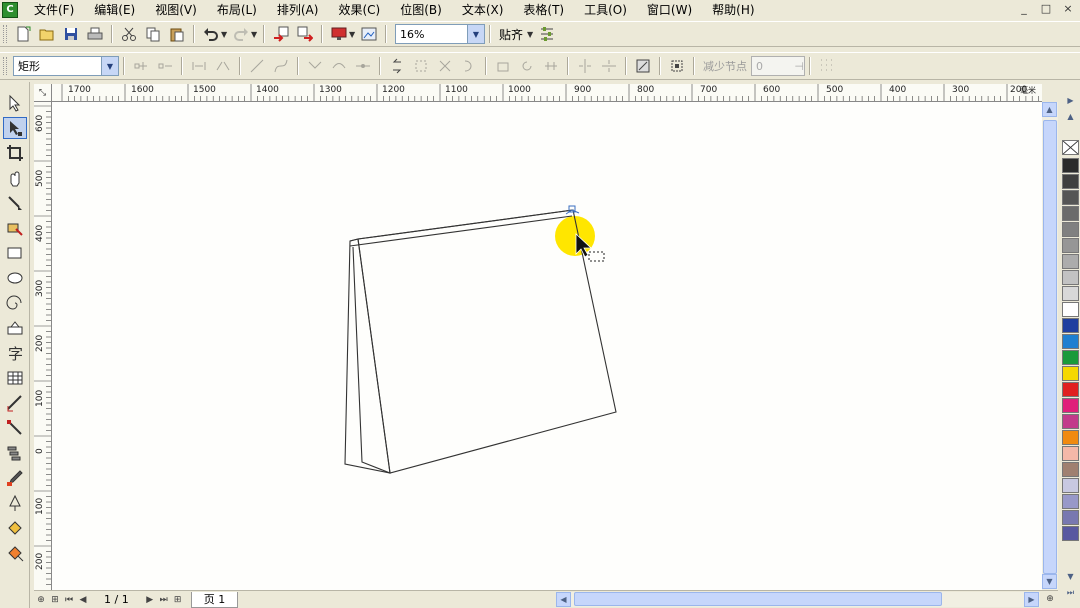 Image resolution: width=1080 pixels, height=608 pixels. I want to click on cut-icon, so click(129, 34).